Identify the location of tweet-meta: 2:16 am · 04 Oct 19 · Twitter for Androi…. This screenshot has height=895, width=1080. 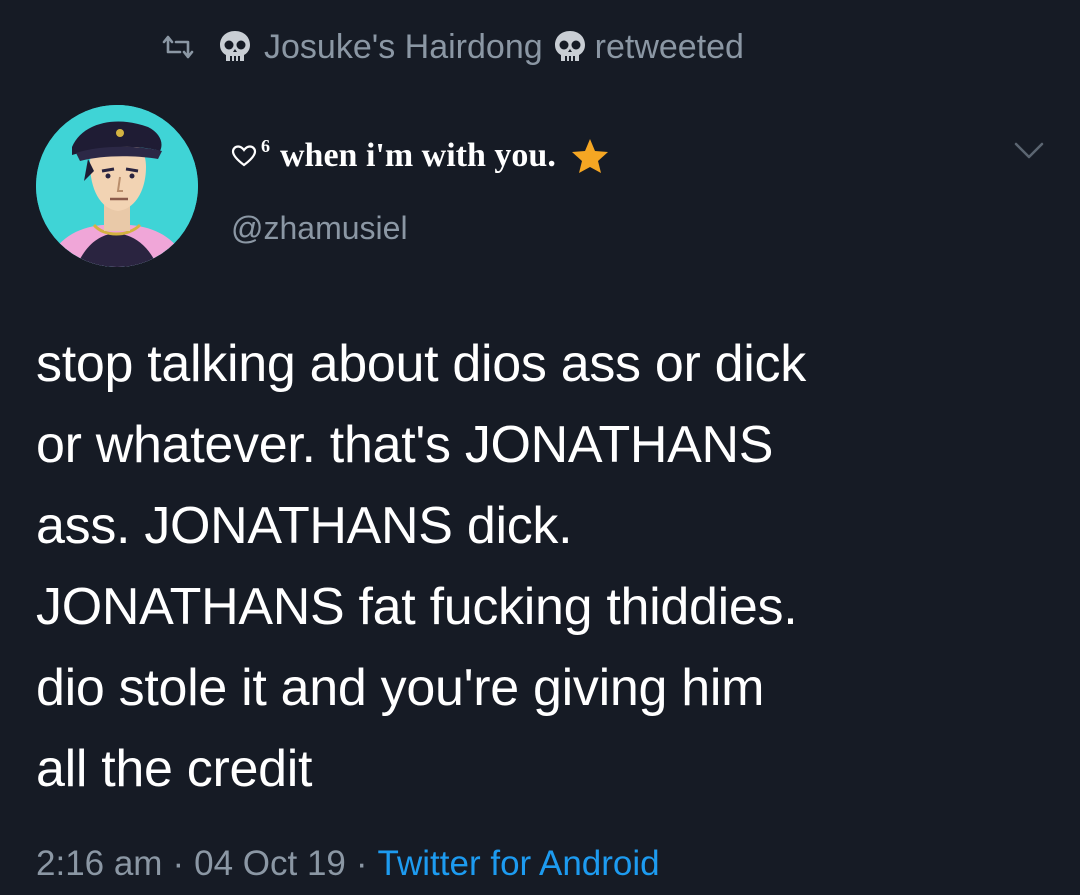
(348, 864).